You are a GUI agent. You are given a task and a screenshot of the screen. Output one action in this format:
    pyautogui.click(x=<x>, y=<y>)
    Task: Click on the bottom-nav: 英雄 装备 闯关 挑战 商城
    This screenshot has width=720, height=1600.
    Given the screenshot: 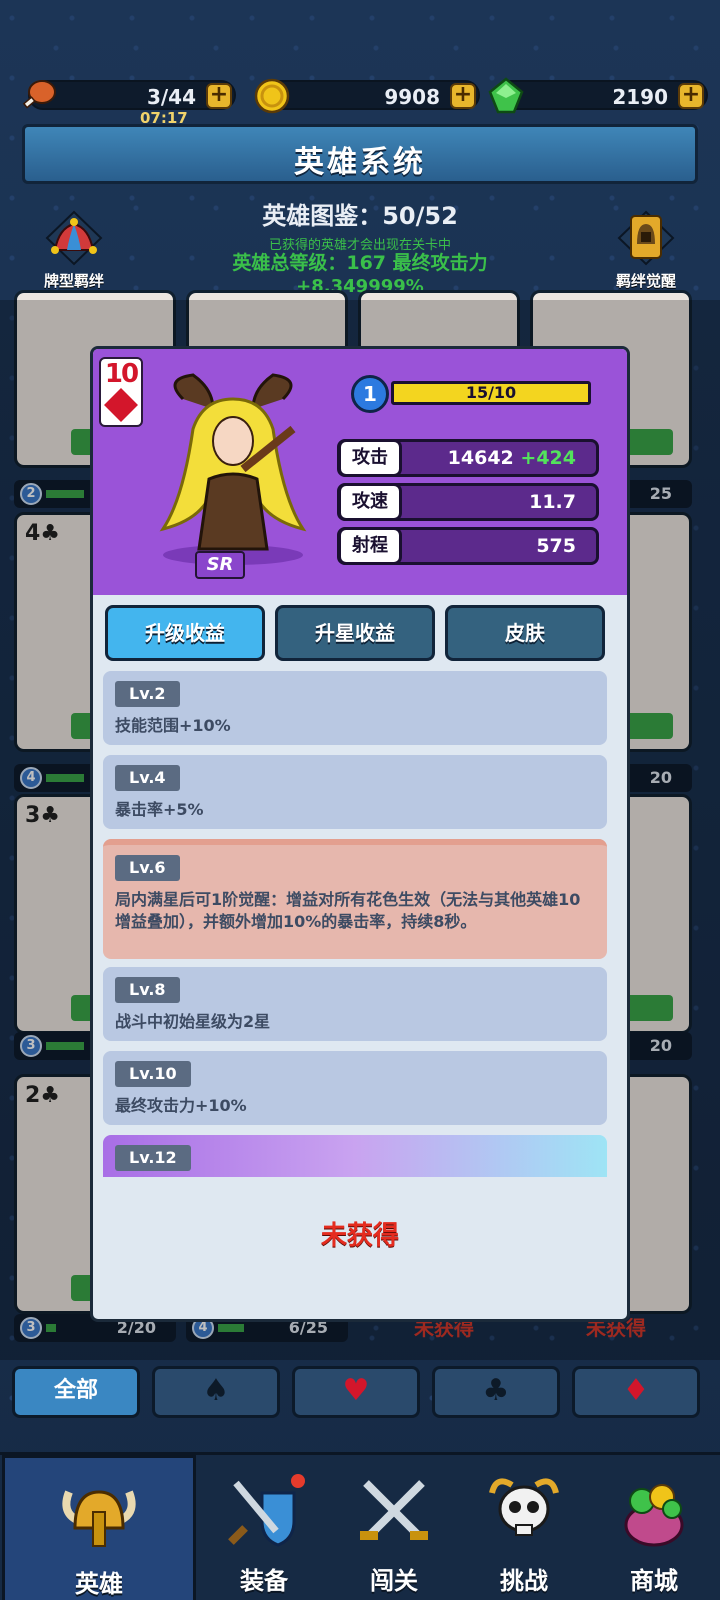 What is the action you would take?
    pyautogui.click(x=360, y=1526)
    